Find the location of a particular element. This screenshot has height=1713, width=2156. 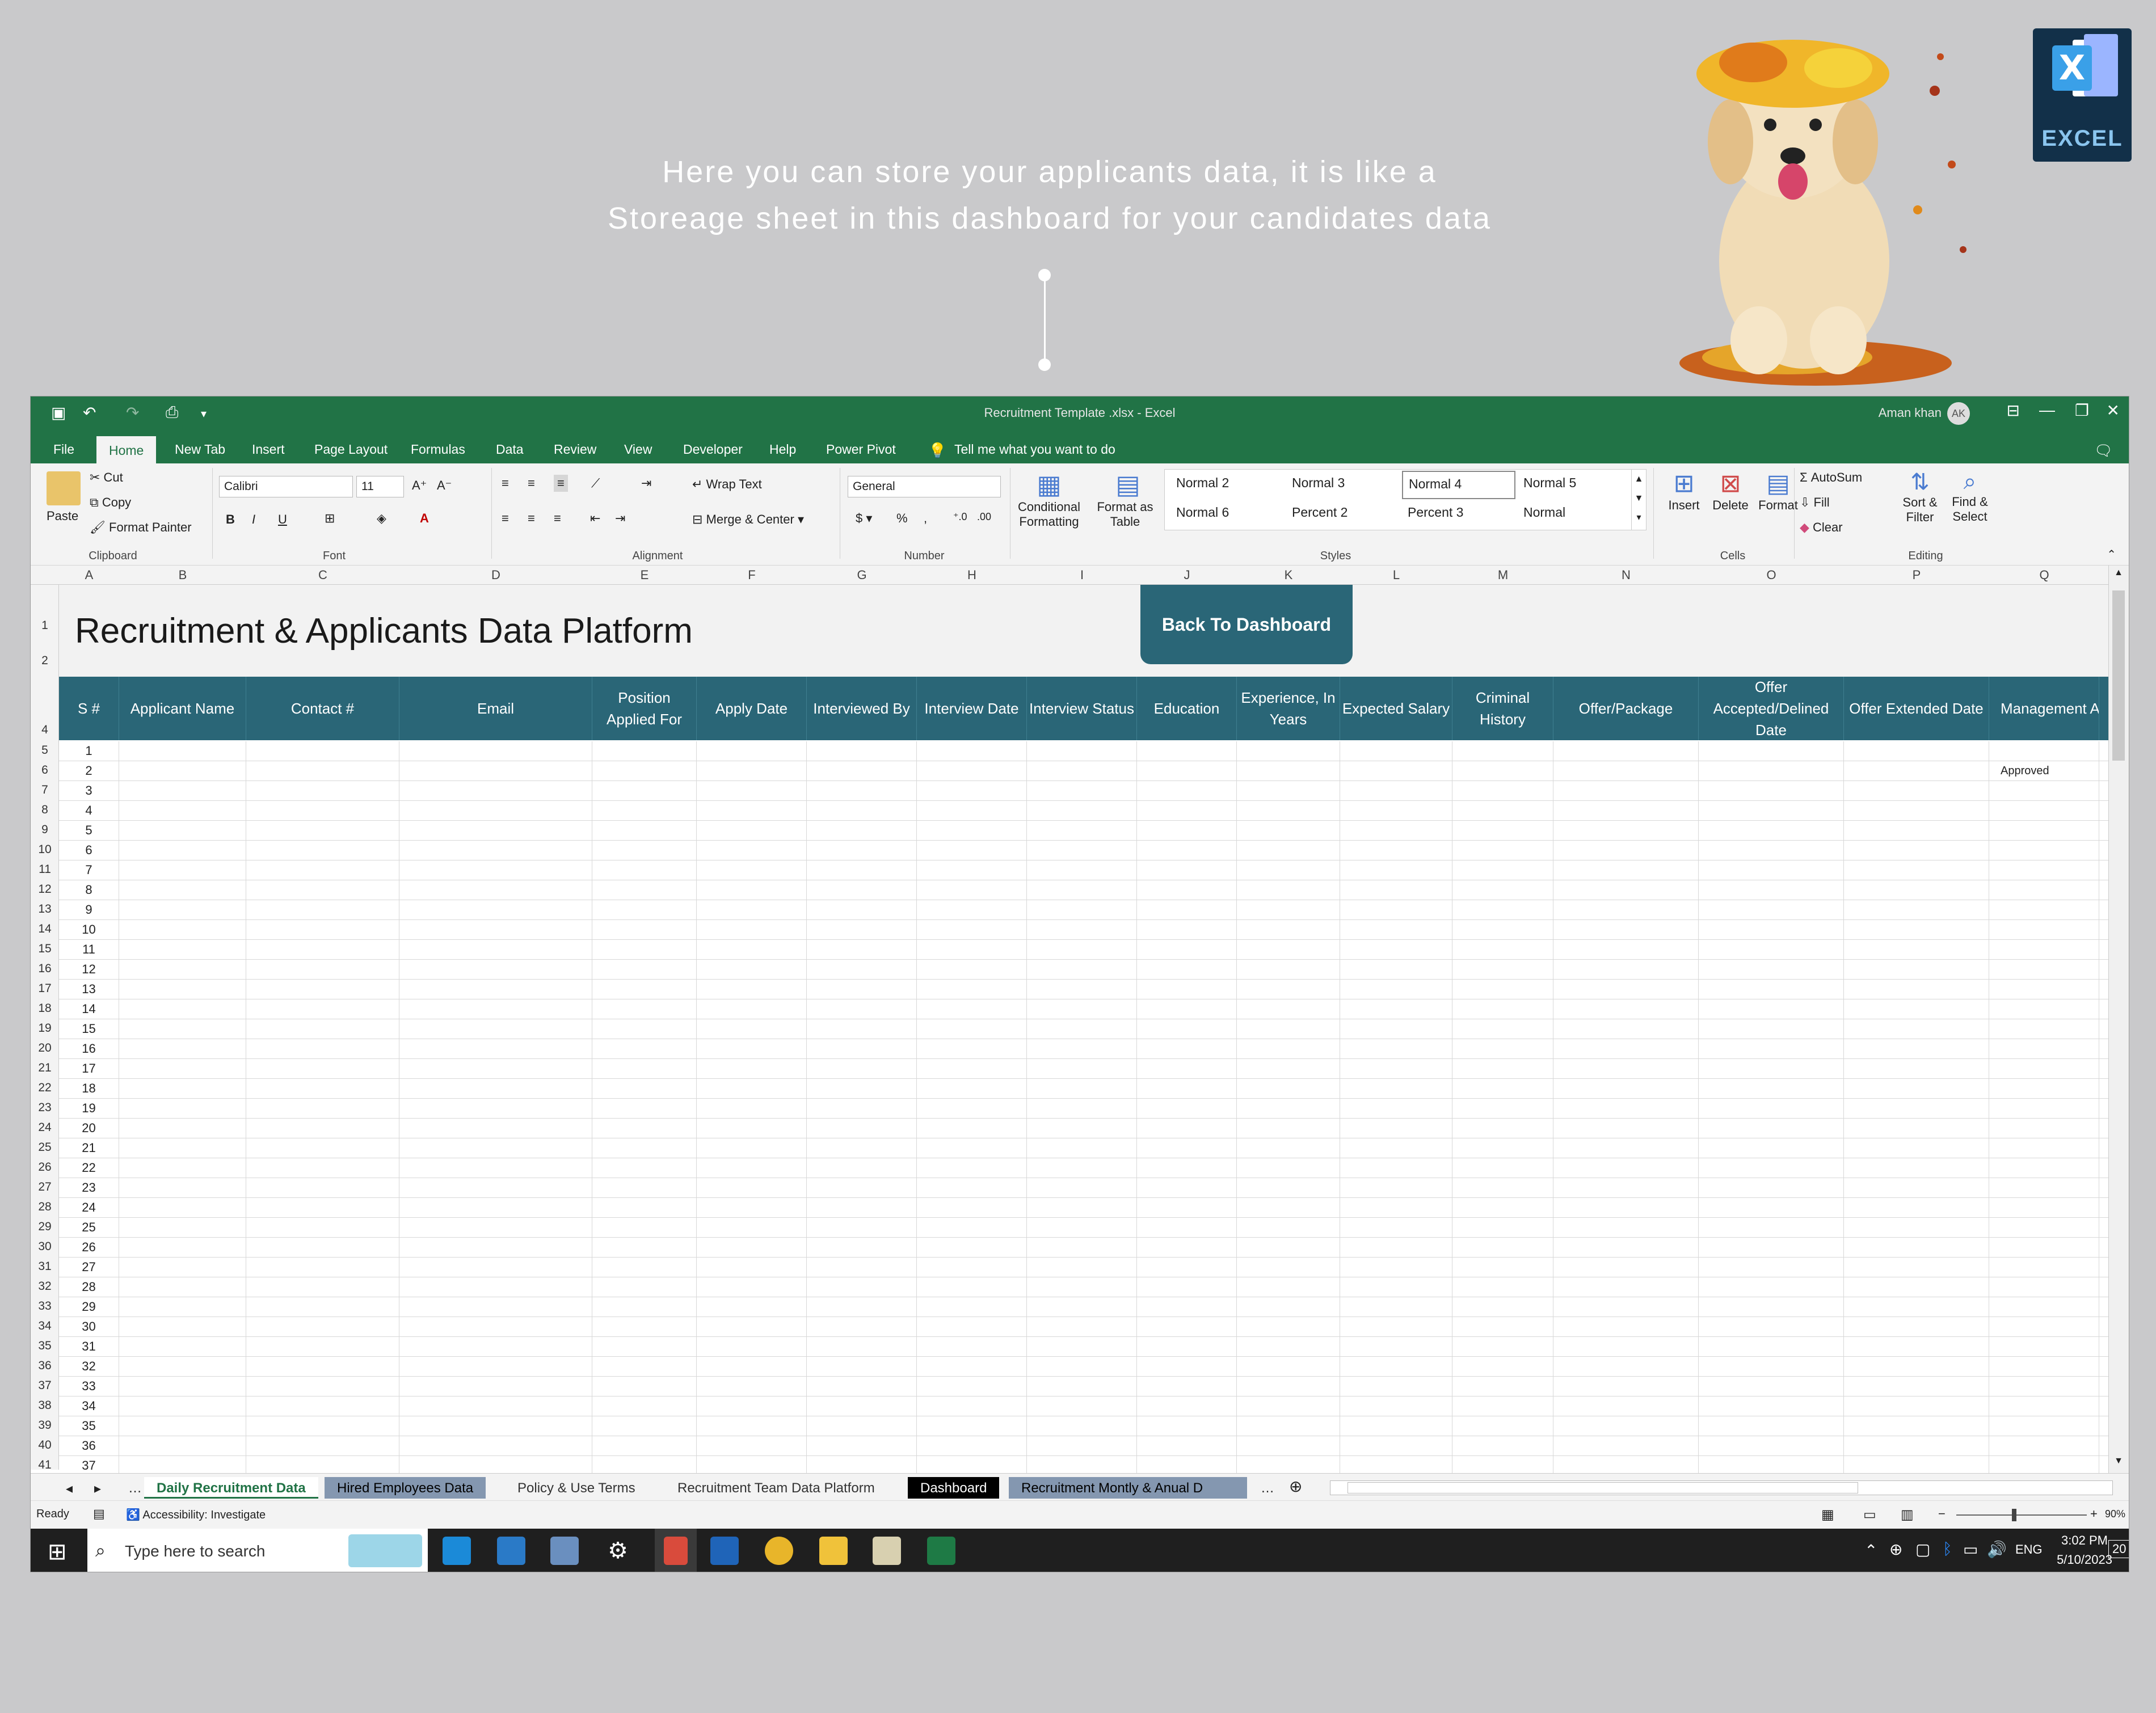

row-number: 19 is located at coordinates (45, 1028).